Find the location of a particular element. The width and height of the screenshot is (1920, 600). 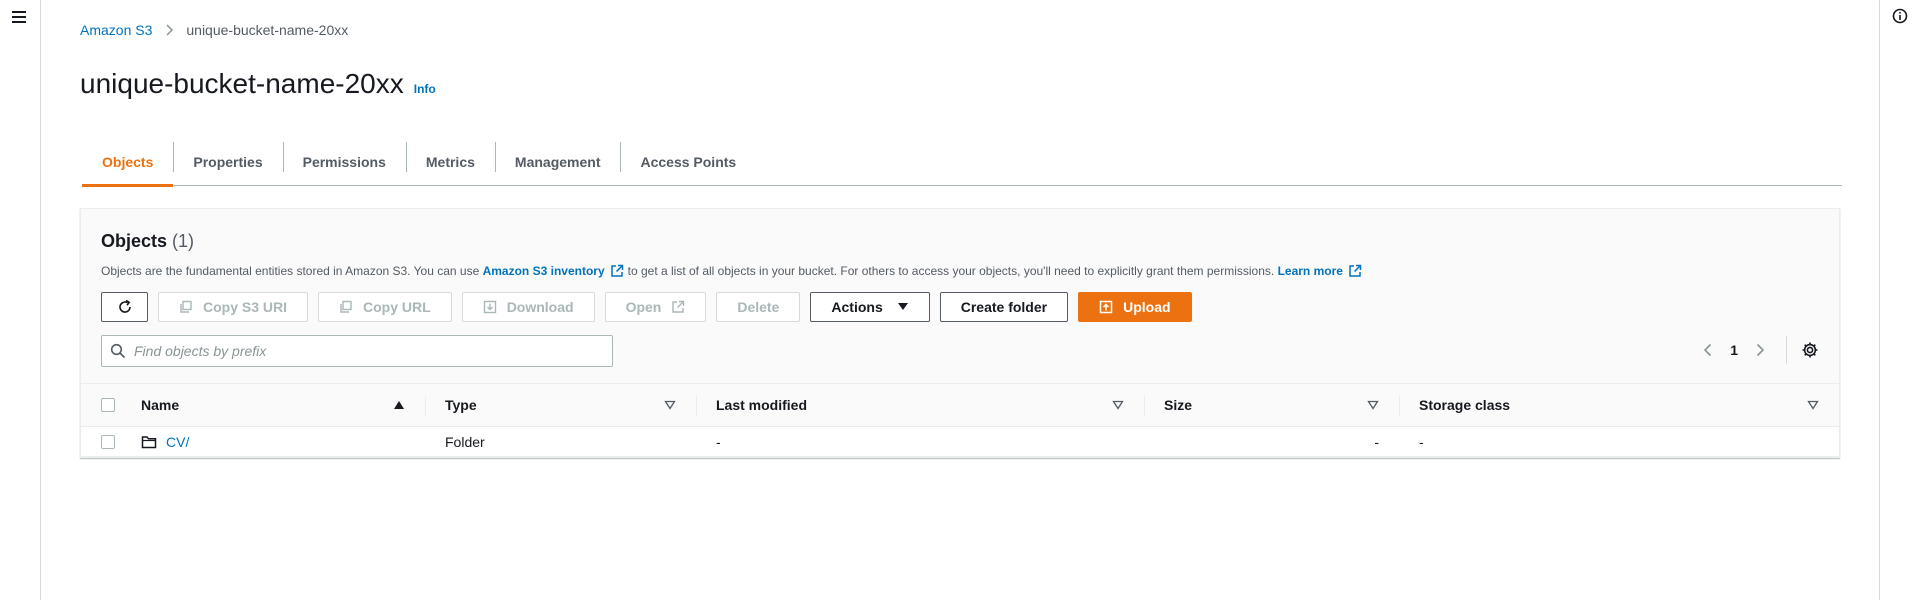

navigation-rail is located at coordinates (20, 300).